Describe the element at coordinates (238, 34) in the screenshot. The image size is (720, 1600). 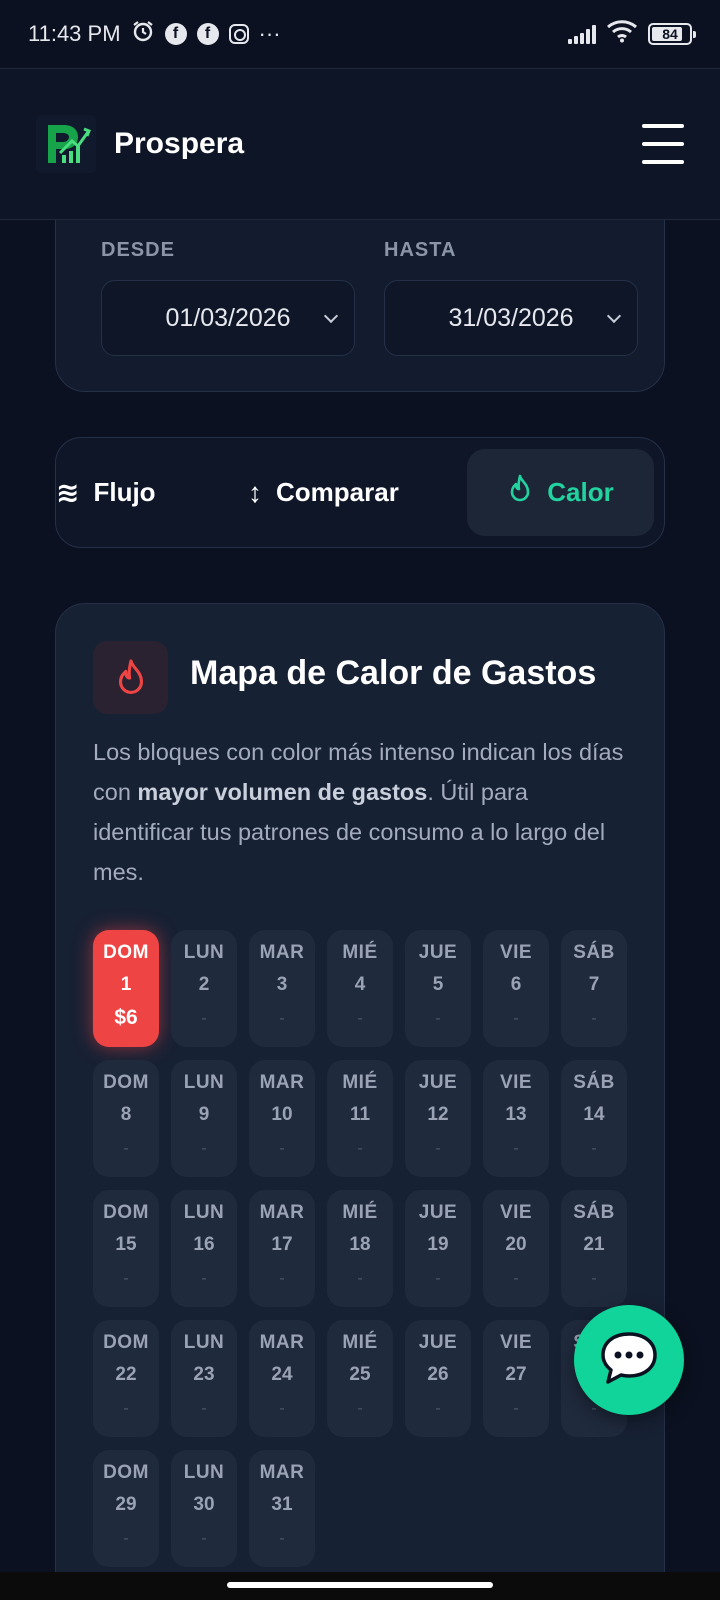
I see `instagram-icon` at that location.